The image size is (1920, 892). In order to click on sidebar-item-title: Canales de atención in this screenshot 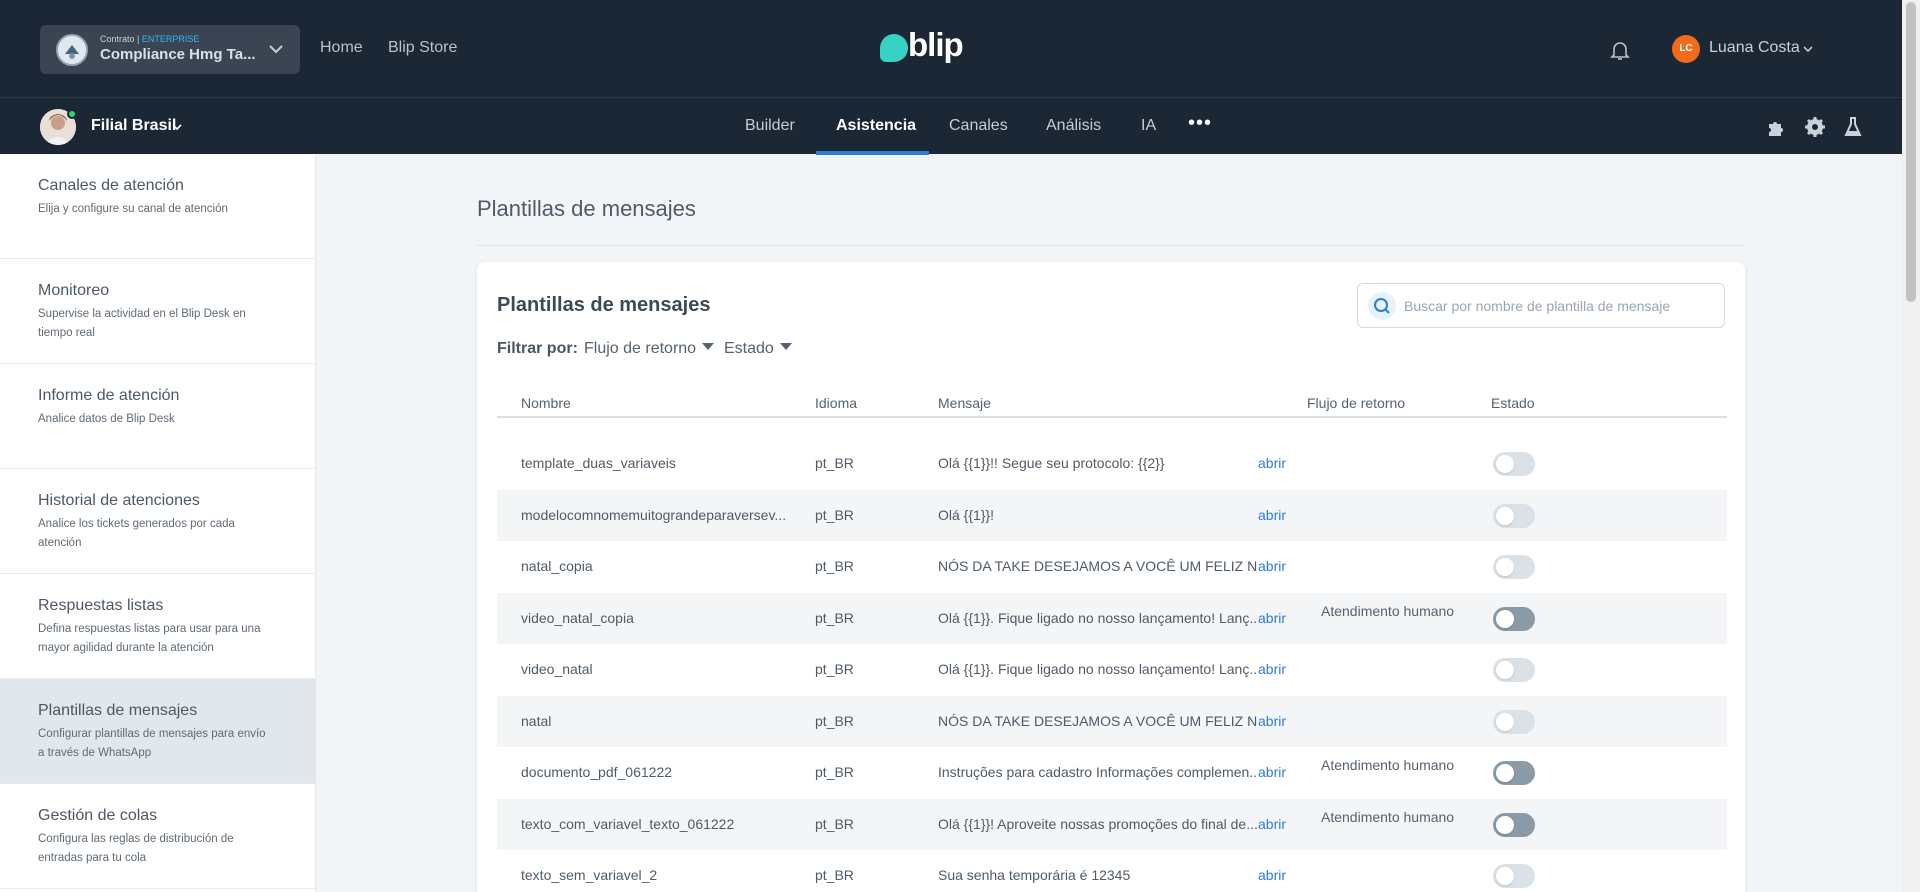, I will do `click(111, 185)`.